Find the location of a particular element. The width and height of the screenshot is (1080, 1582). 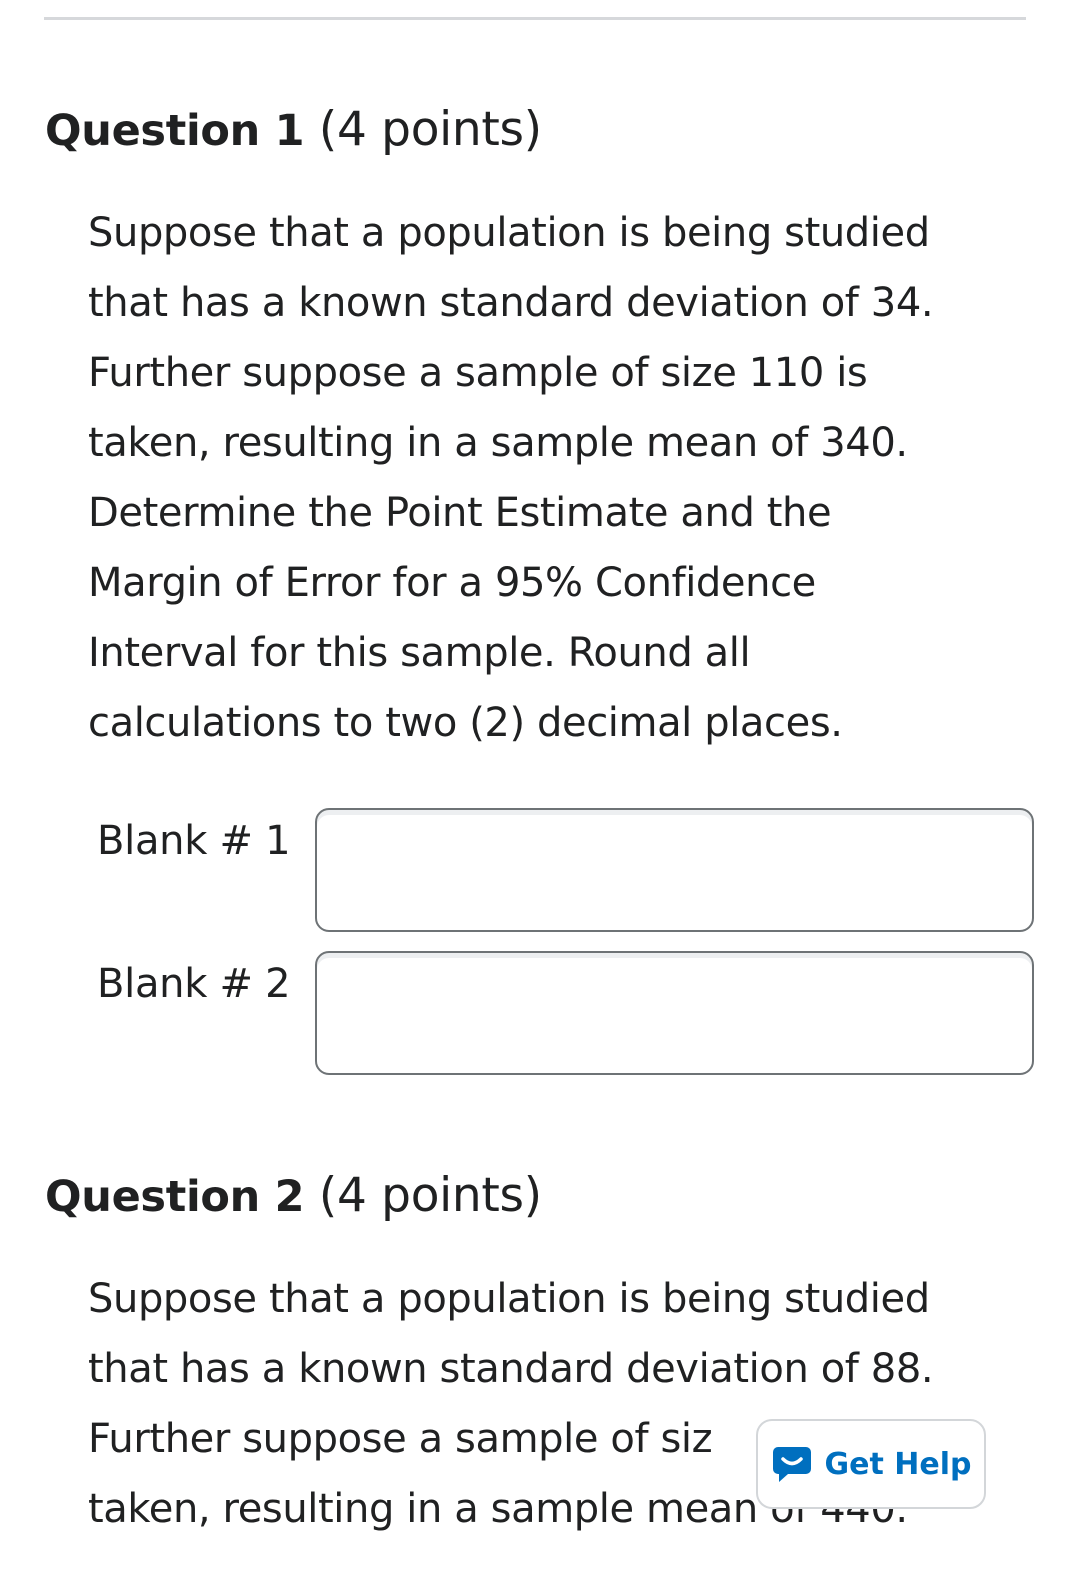

question-text-line: Interval for this sample. Round all is located at coordinates (419, 653).